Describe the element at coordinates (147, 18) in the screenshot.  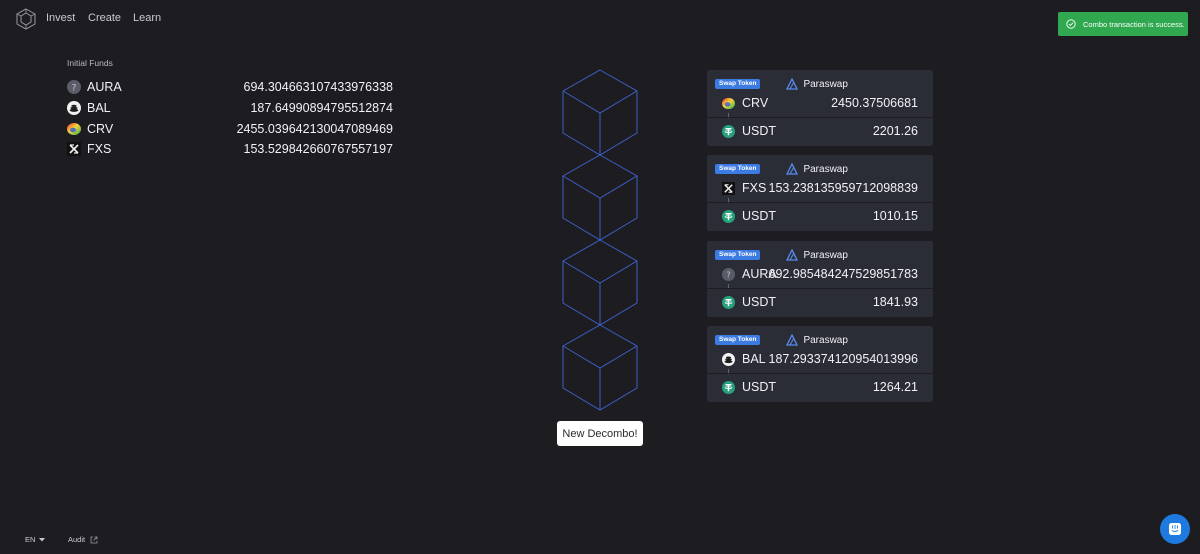
I see `nav-learn: Learn` at that location.